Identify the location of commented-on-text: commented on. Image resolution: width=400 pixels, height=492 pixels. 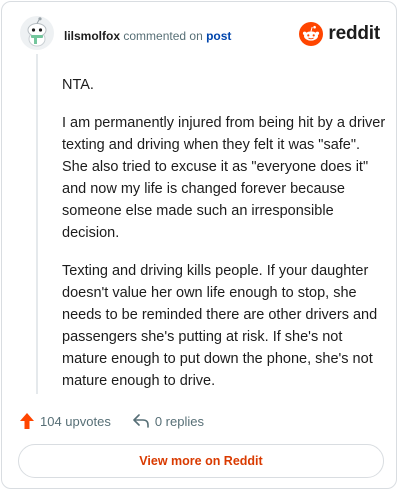
(163, 36).